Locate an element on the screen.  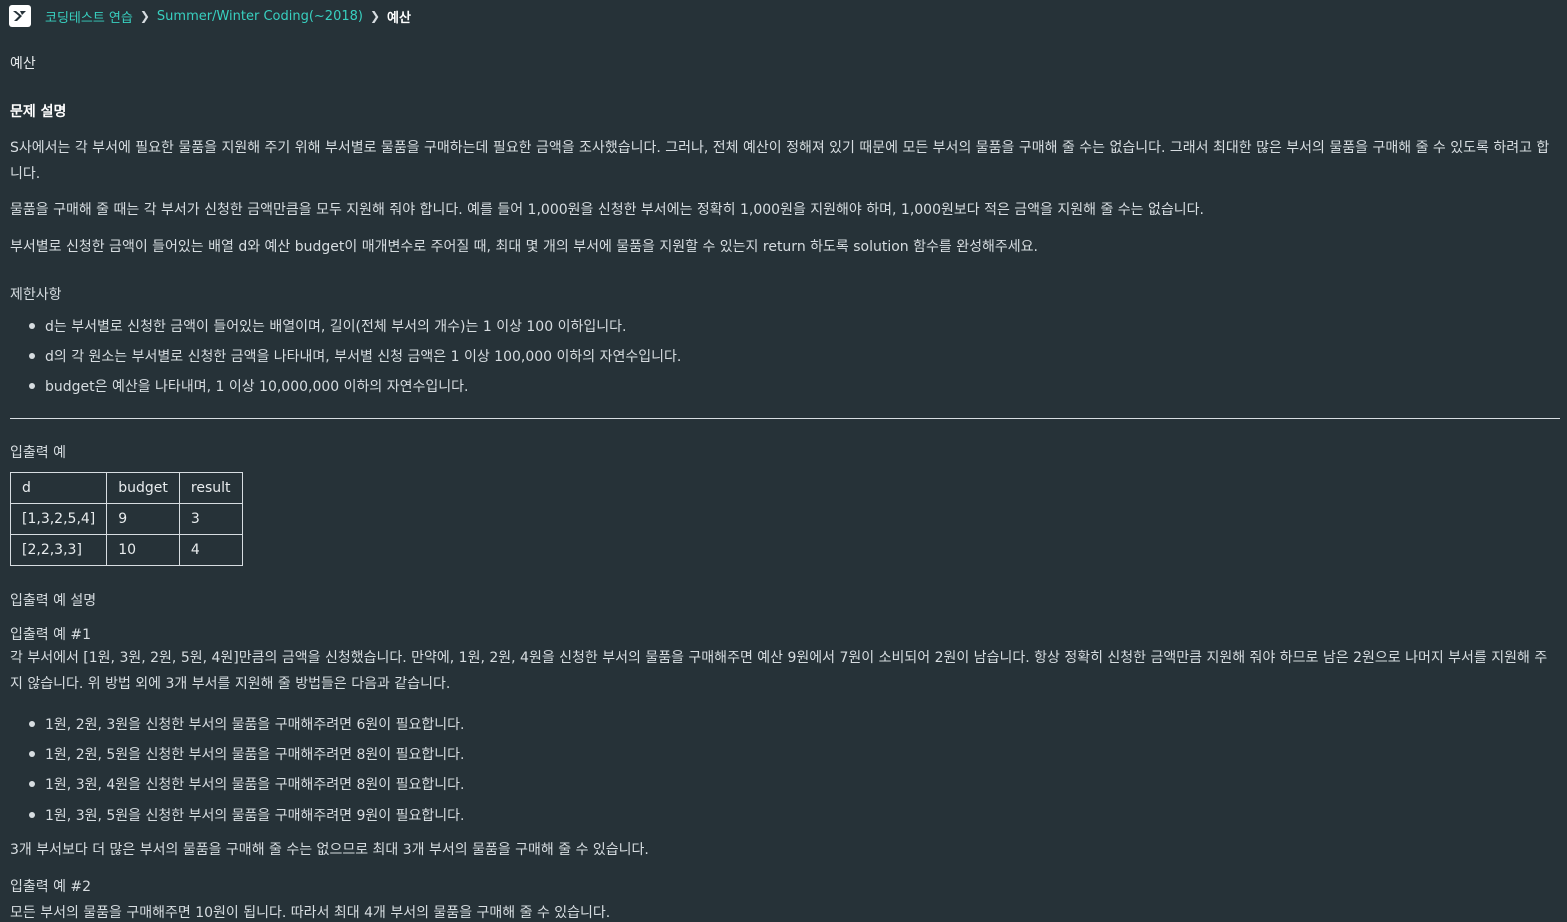
table-row: [2,2,3,3] 10 4 is located at coordinates (126, 550).